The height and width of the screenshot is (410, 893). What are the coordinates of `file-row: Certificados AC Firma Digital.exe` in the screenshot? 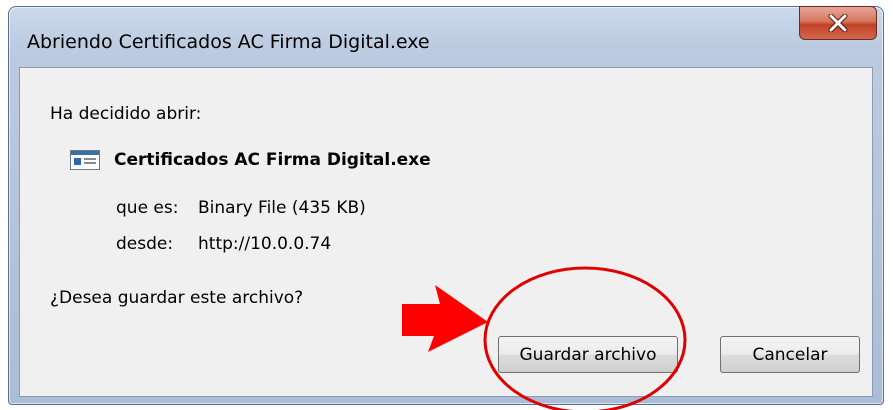 It's located at (250, 160).